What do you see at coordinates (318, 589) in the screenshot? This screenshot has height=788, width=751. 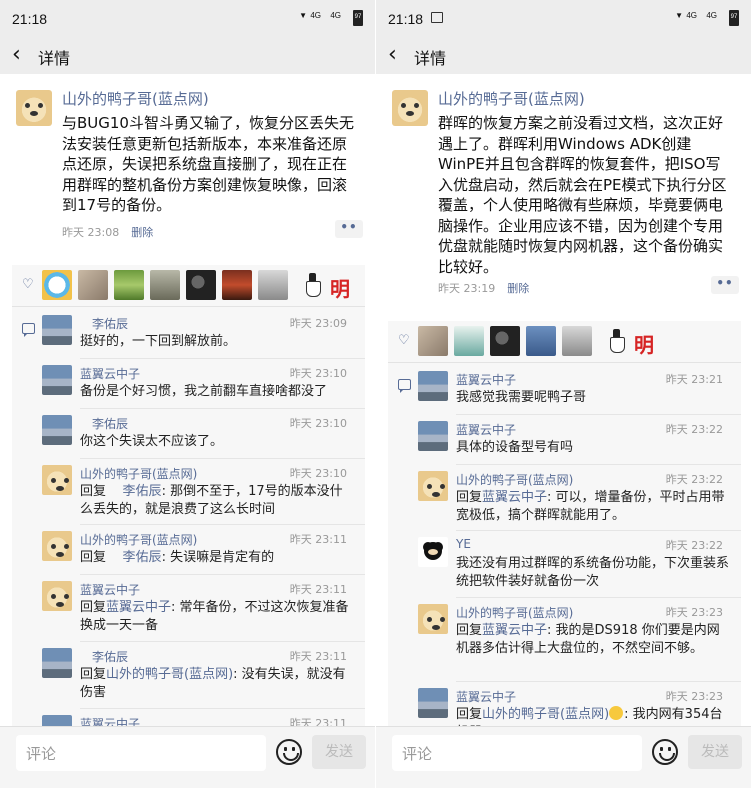 I see `comment-time: 昨天 23:11` at bounding box center [318, 589].